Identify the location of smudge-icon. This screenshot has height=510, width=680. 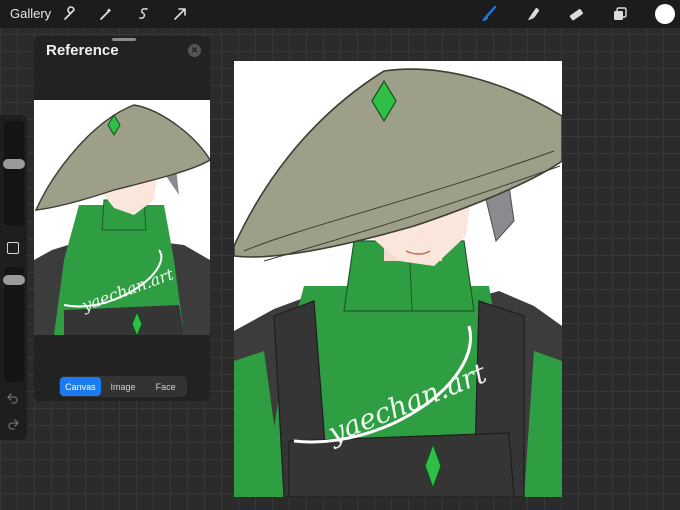
(534, 14).